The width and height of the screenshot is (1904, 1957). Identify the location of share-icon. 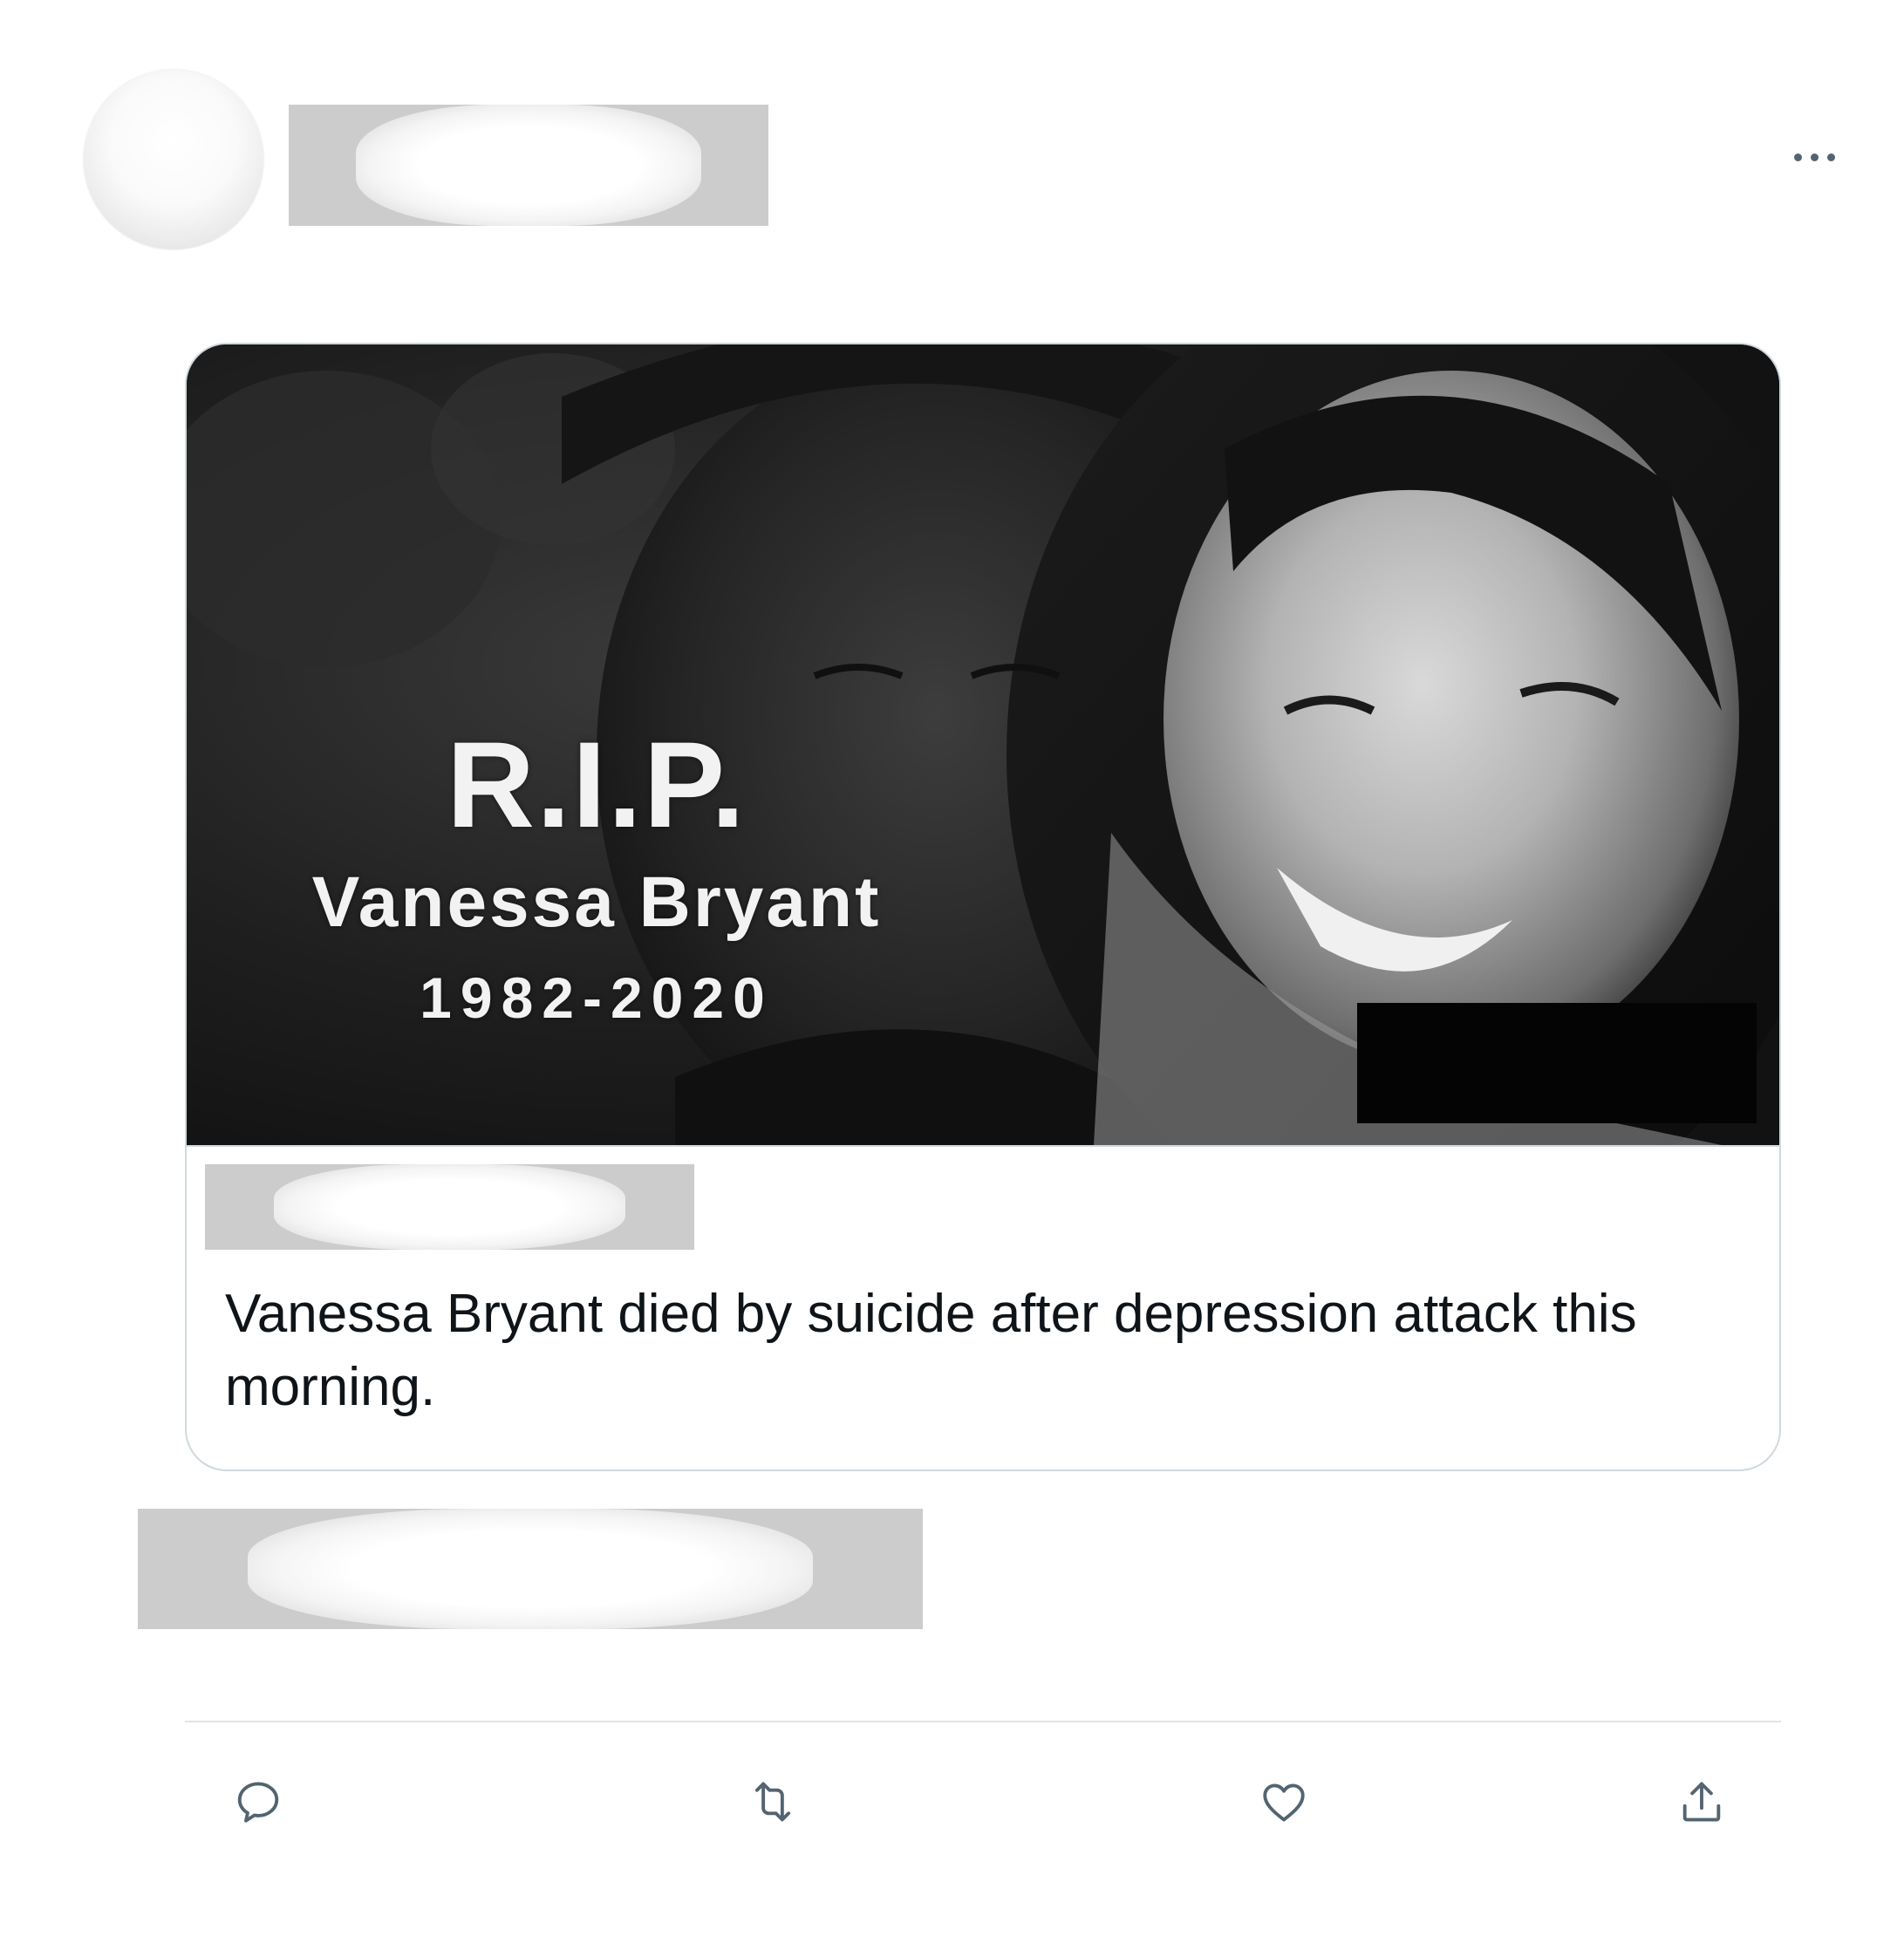
(1701, 1802).